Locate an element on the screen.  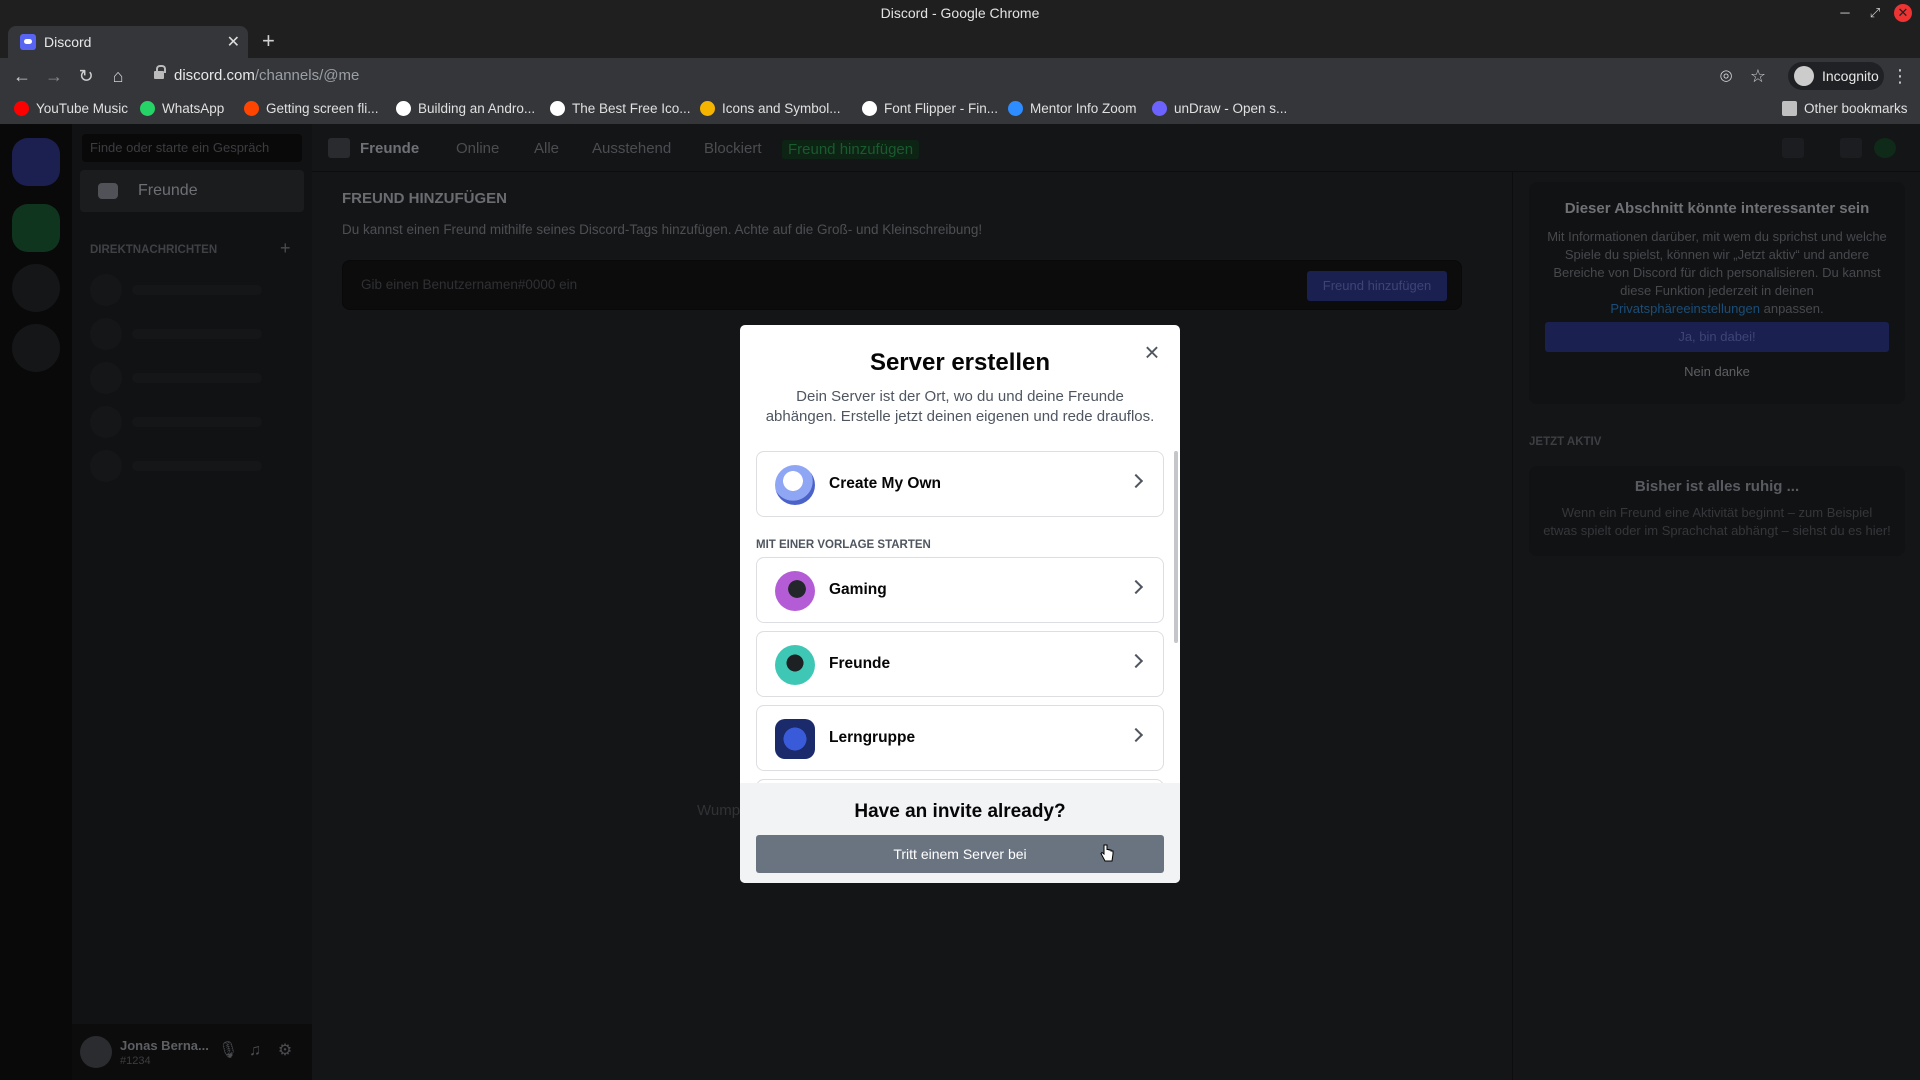
privacy-settings-link: Privatsphäreeinstellungen is located at coordinates (1685, 308).